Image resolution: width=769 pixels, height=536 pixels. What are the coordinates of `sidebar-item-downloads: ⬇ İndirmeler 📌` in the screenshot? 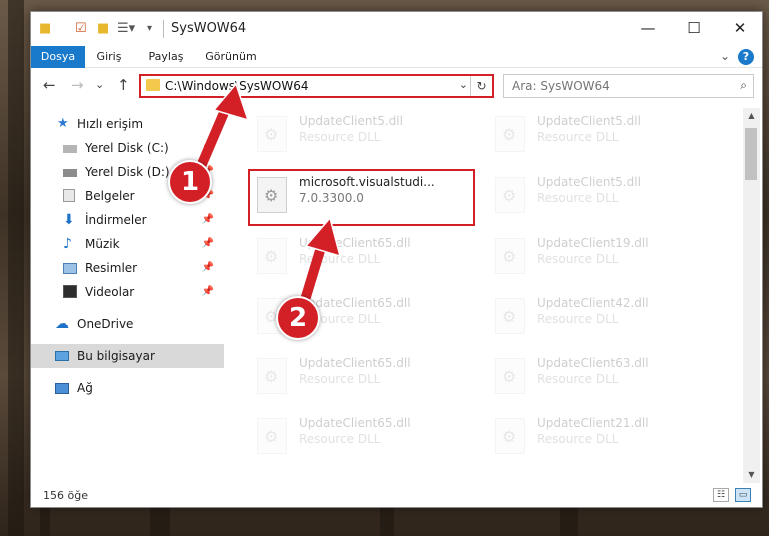 It's located at (127, 220).